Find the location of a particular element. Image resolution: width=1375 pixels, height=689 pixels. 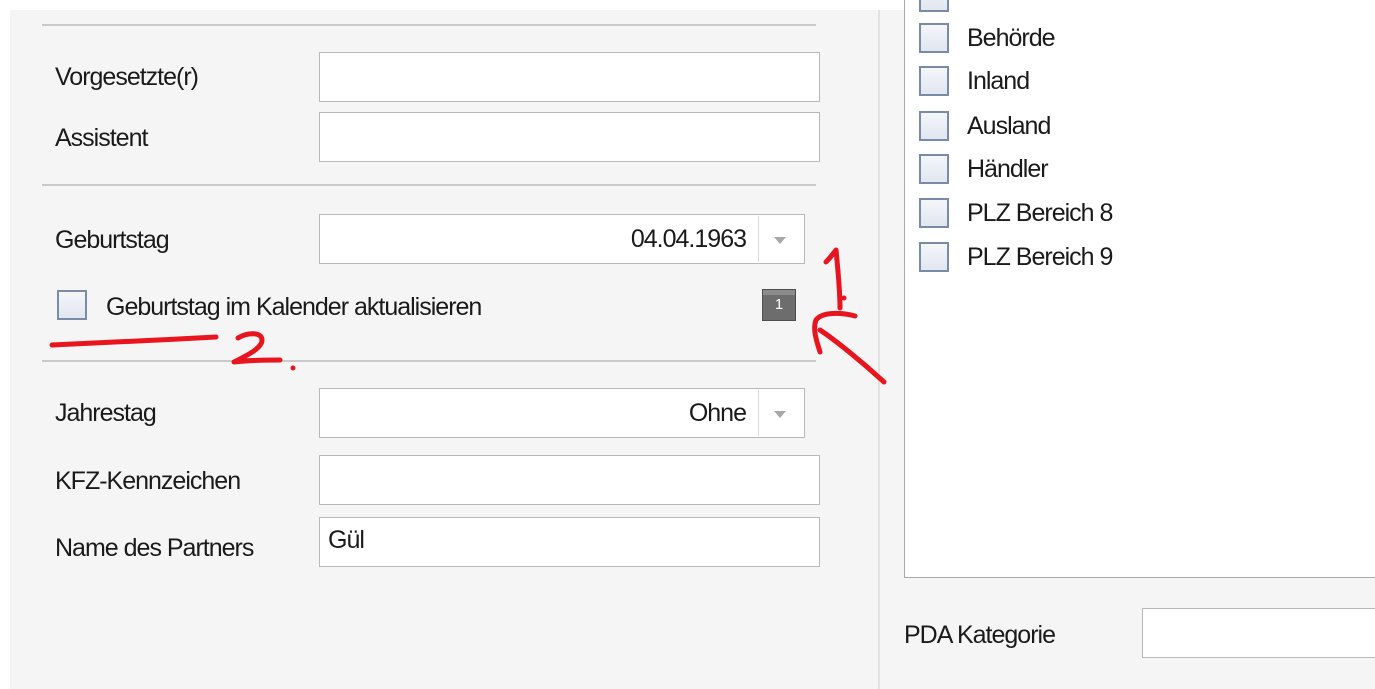

birthday-date-picker: 04.04.1963 is located at coordinates (562, 239).